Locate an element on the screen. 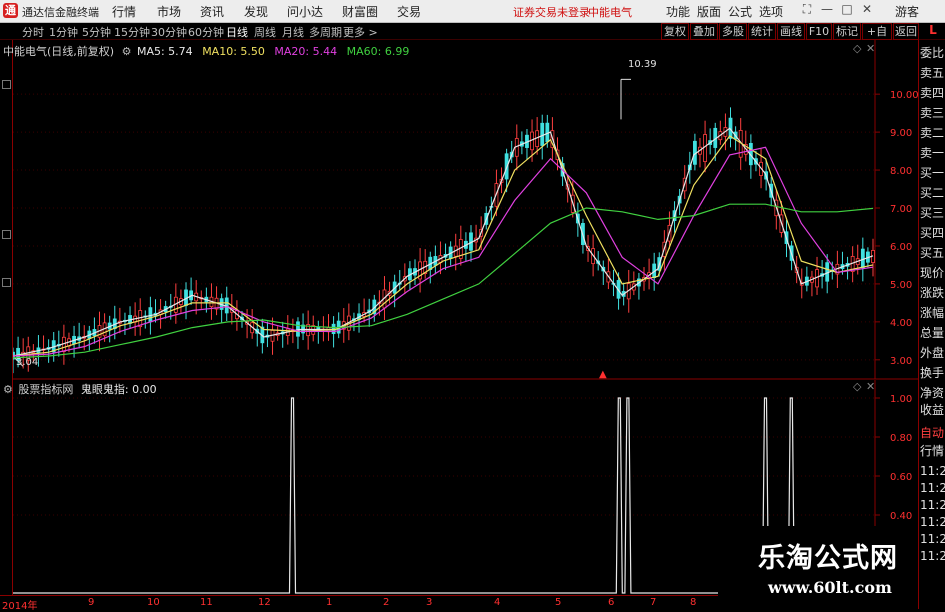 The image size is (945, 612). ma20-legend: MA20: 5.44 is located at coordinates (306, 51).